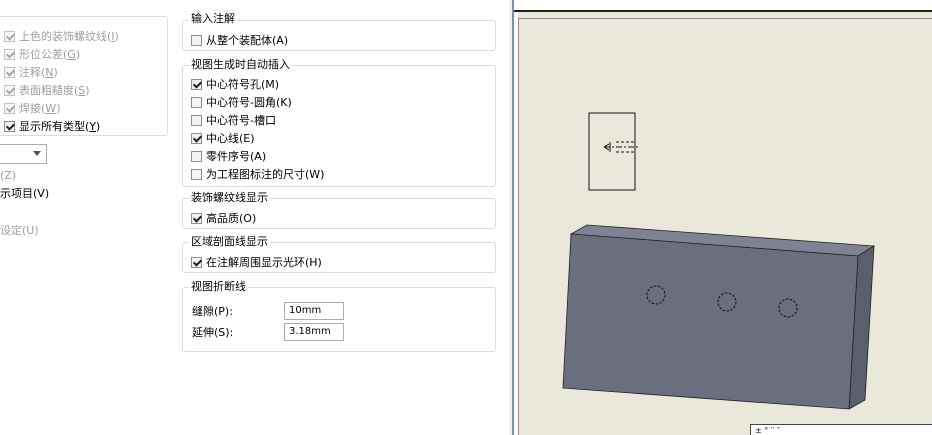 This screenshot has width=932, height=435. What do you see at coordinates (24, 194) in the screenshot?
I see `display-items-button: 示项目(V)` at bounding box center [24, 194].